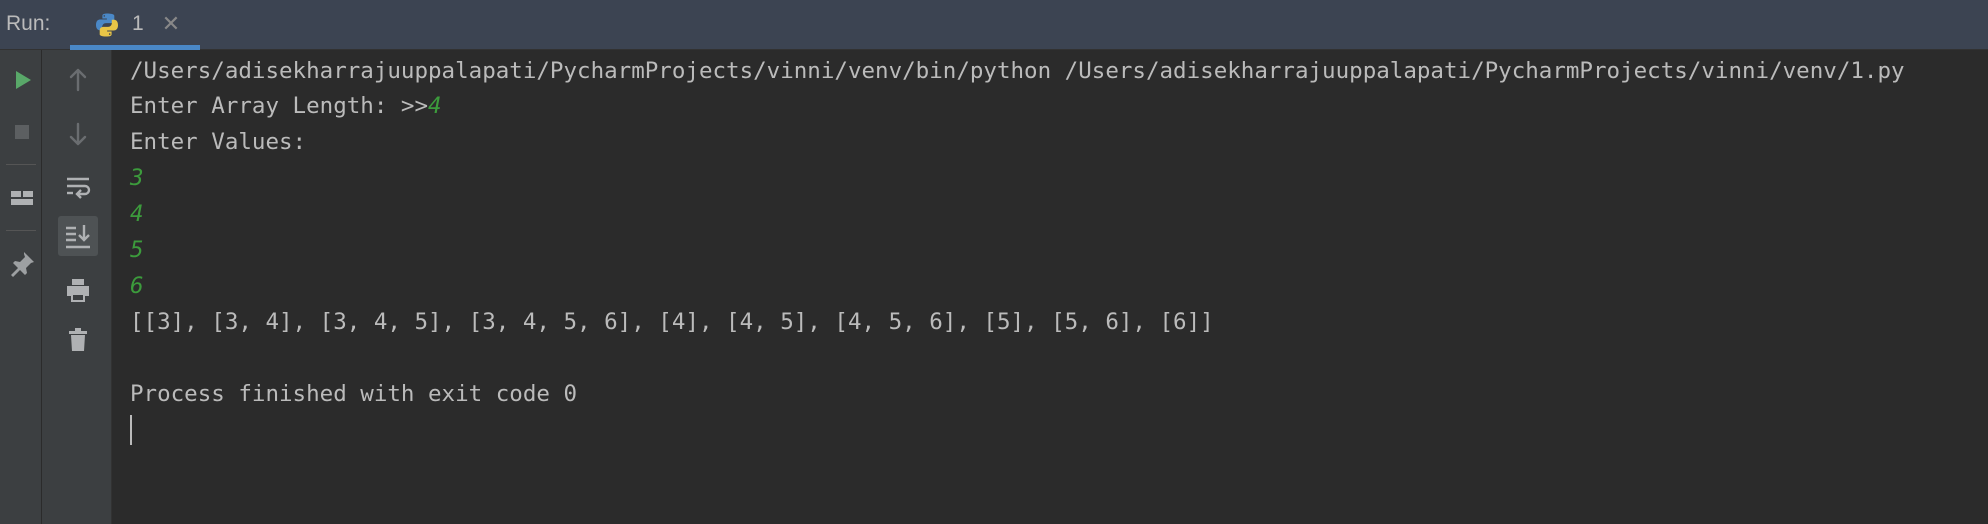 Image resolution: width=1988 pixels, height=524 pixels. What do you see at coordinates (22, 198) in the screenshot?
I see `layout-icon` at bounding box center [22, 198].